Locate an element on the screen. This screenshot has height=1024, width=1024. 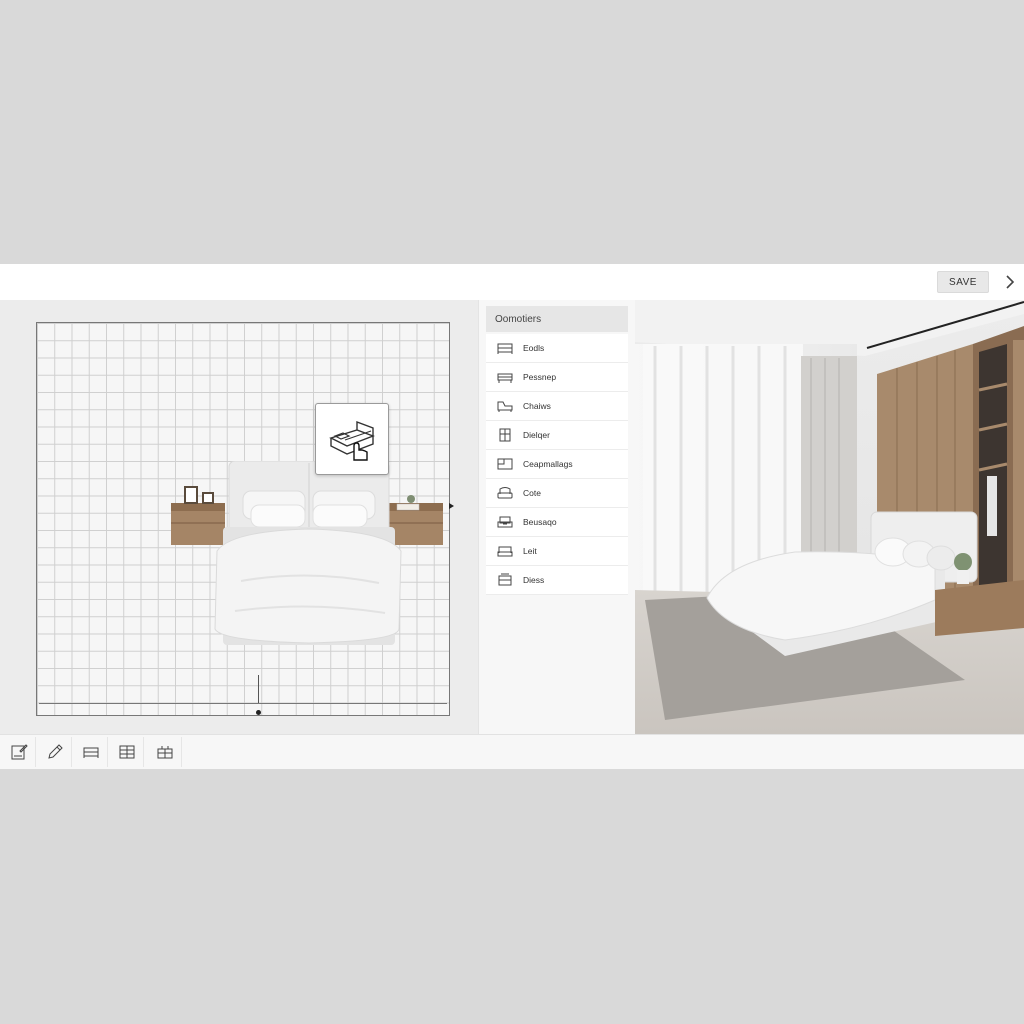
catalog-item-label: Eodls is located at coordinates (534, 348).